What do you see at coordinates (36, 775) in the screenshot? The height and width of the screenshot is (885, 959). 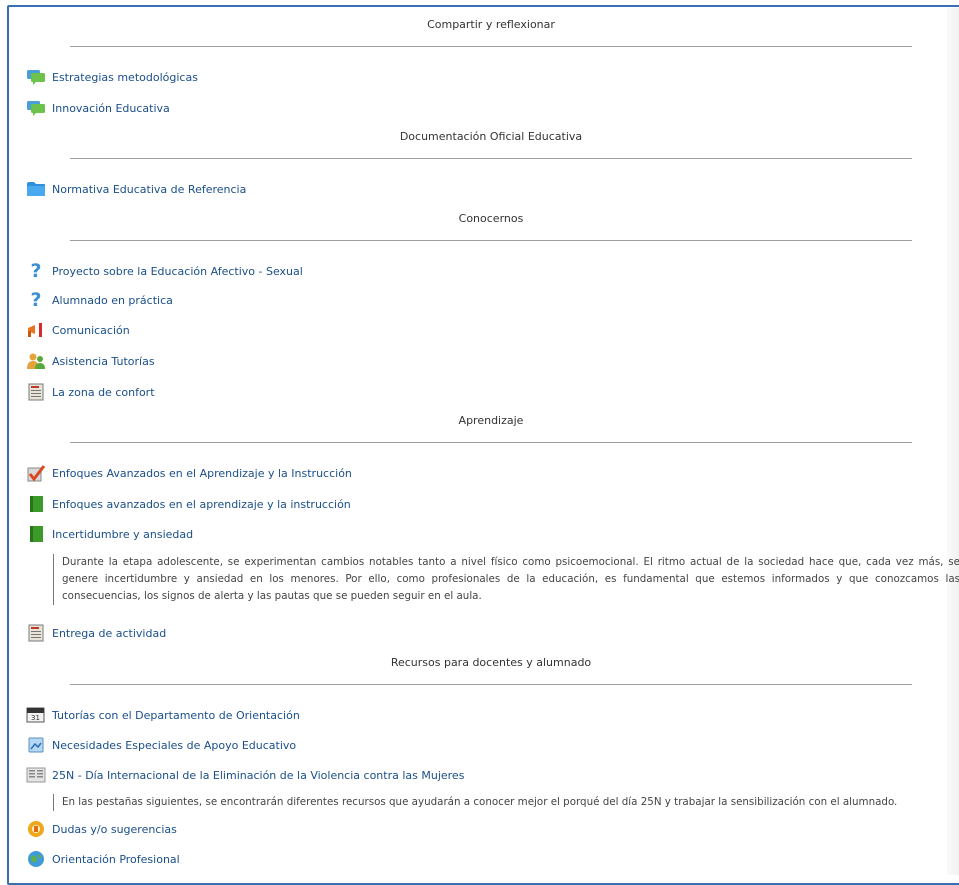 I see `glossary-icon` at bounding box center [36, 775].